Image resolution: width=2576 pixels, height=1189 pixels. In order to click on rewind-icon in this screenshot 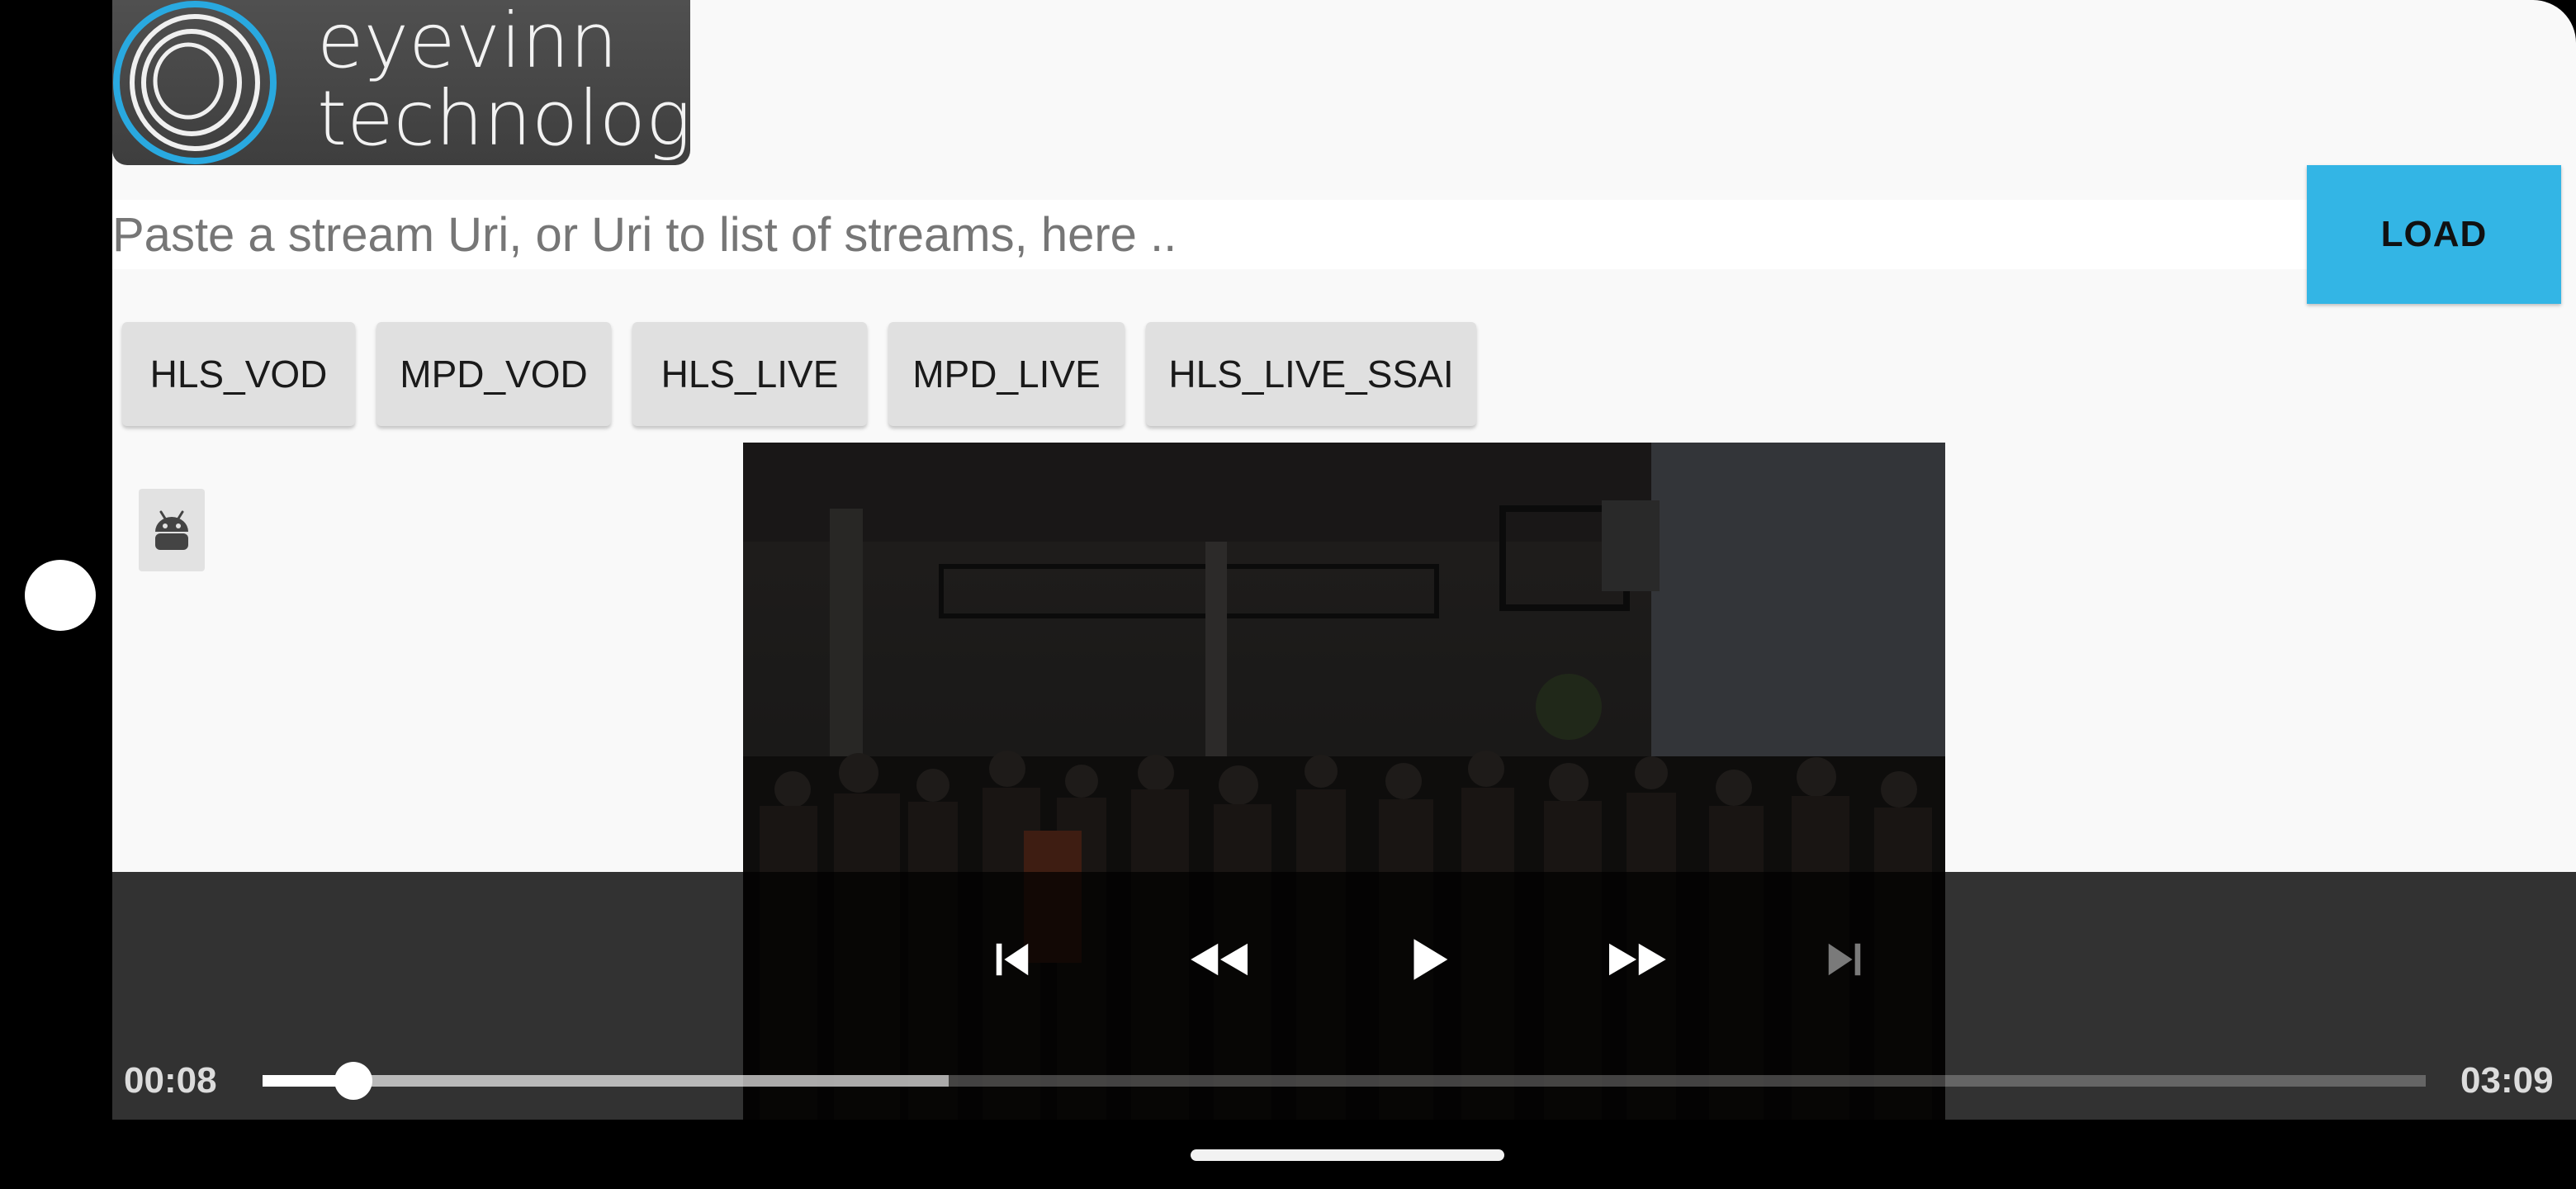, I will do `click(1219, 959)`.